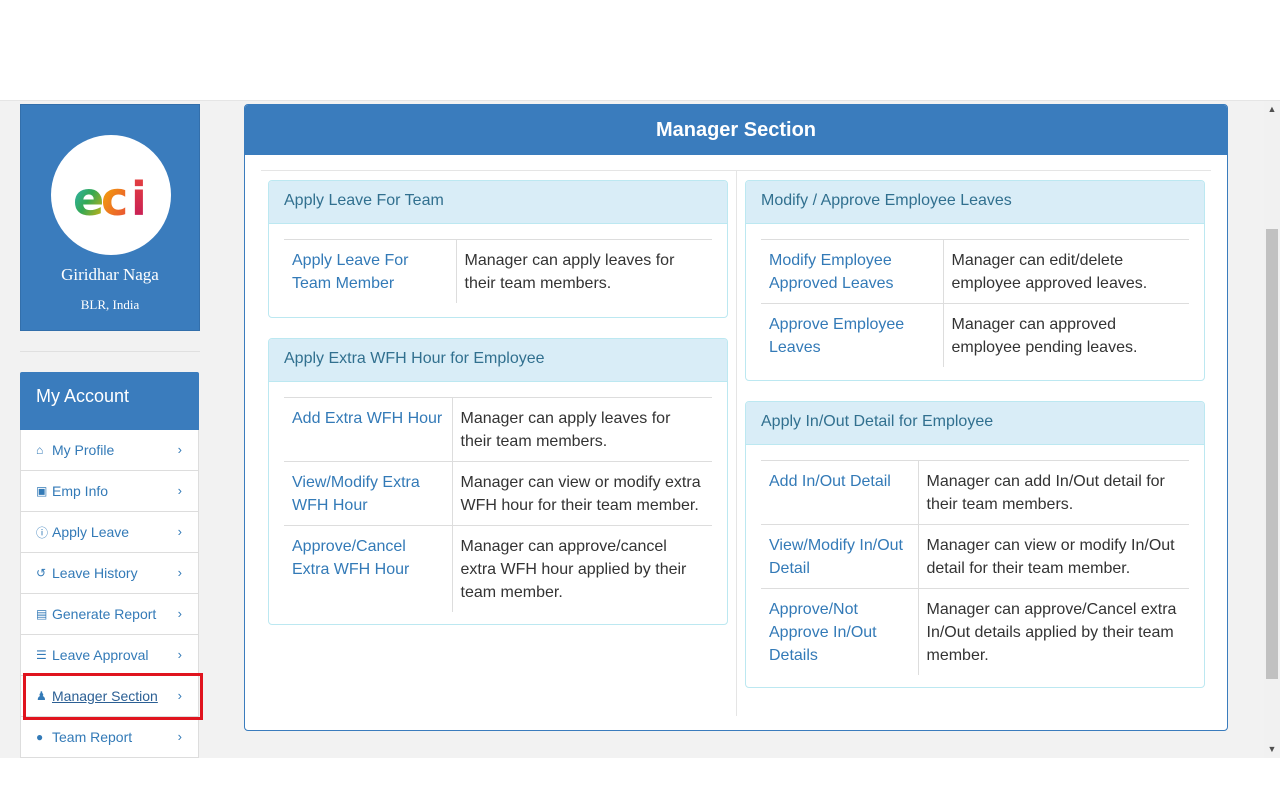 This screenshot has width=1280, height=800. Describe the element at coordinates (104, 614) in the screenshot. I see `menu-item-label: Generate Report` at that location.